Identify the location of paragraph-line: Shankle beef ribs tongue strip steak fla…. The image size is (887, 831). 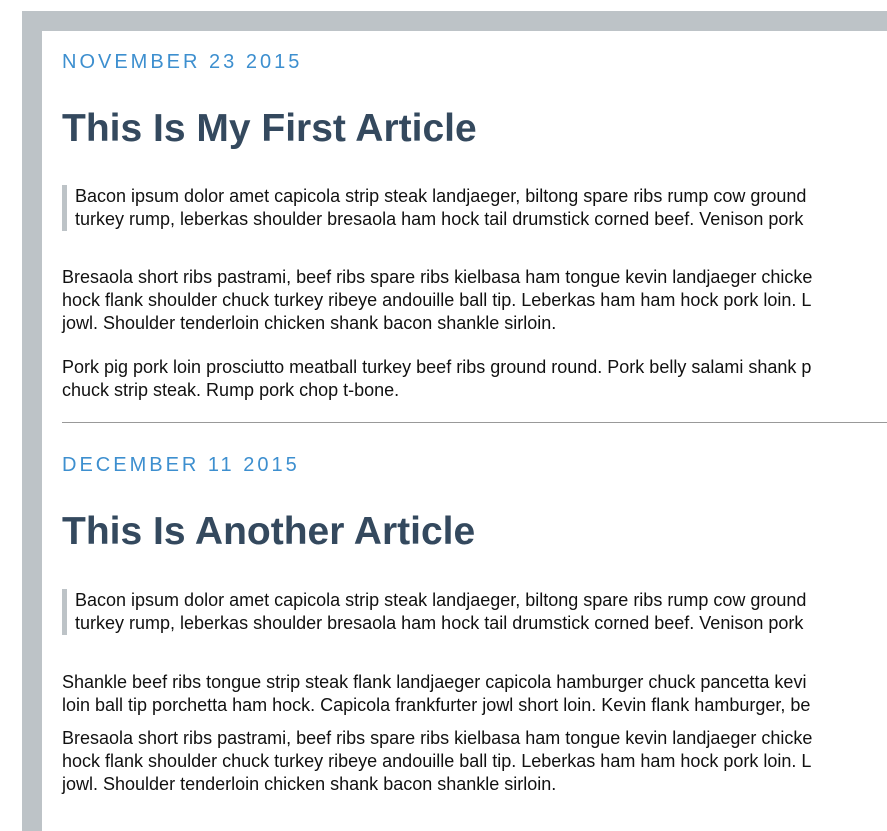
(434, 682).